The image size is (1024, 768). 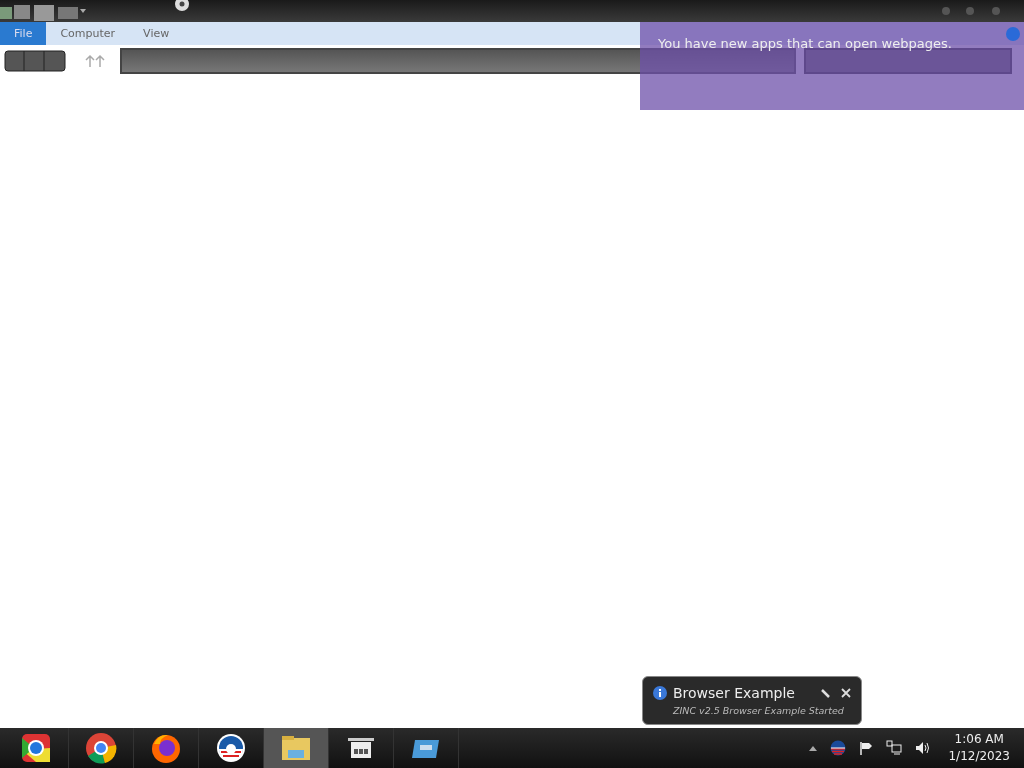 I want to click on clock-time: 1:06 AM, so click(x=979, y=739).